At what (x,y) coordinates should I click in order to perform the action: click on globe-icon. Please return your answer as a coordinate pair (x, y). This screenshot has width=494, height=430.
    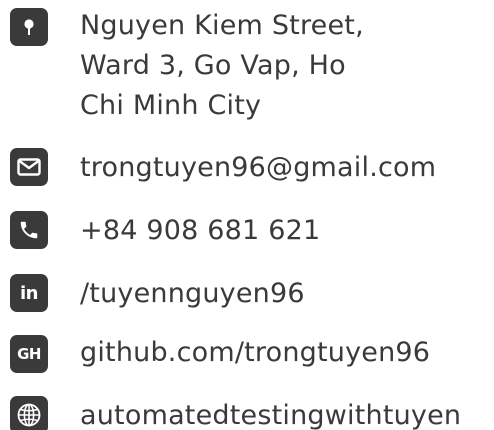
    Looking at the image, I should click on (29, 413).